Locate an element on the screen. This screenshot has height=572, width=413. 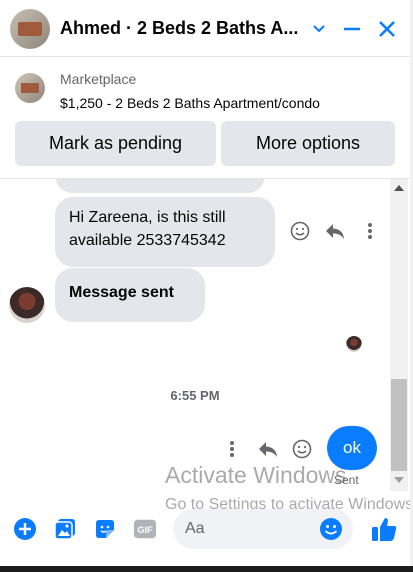
scrollbar-thumb is located at coordinates (399, 425).